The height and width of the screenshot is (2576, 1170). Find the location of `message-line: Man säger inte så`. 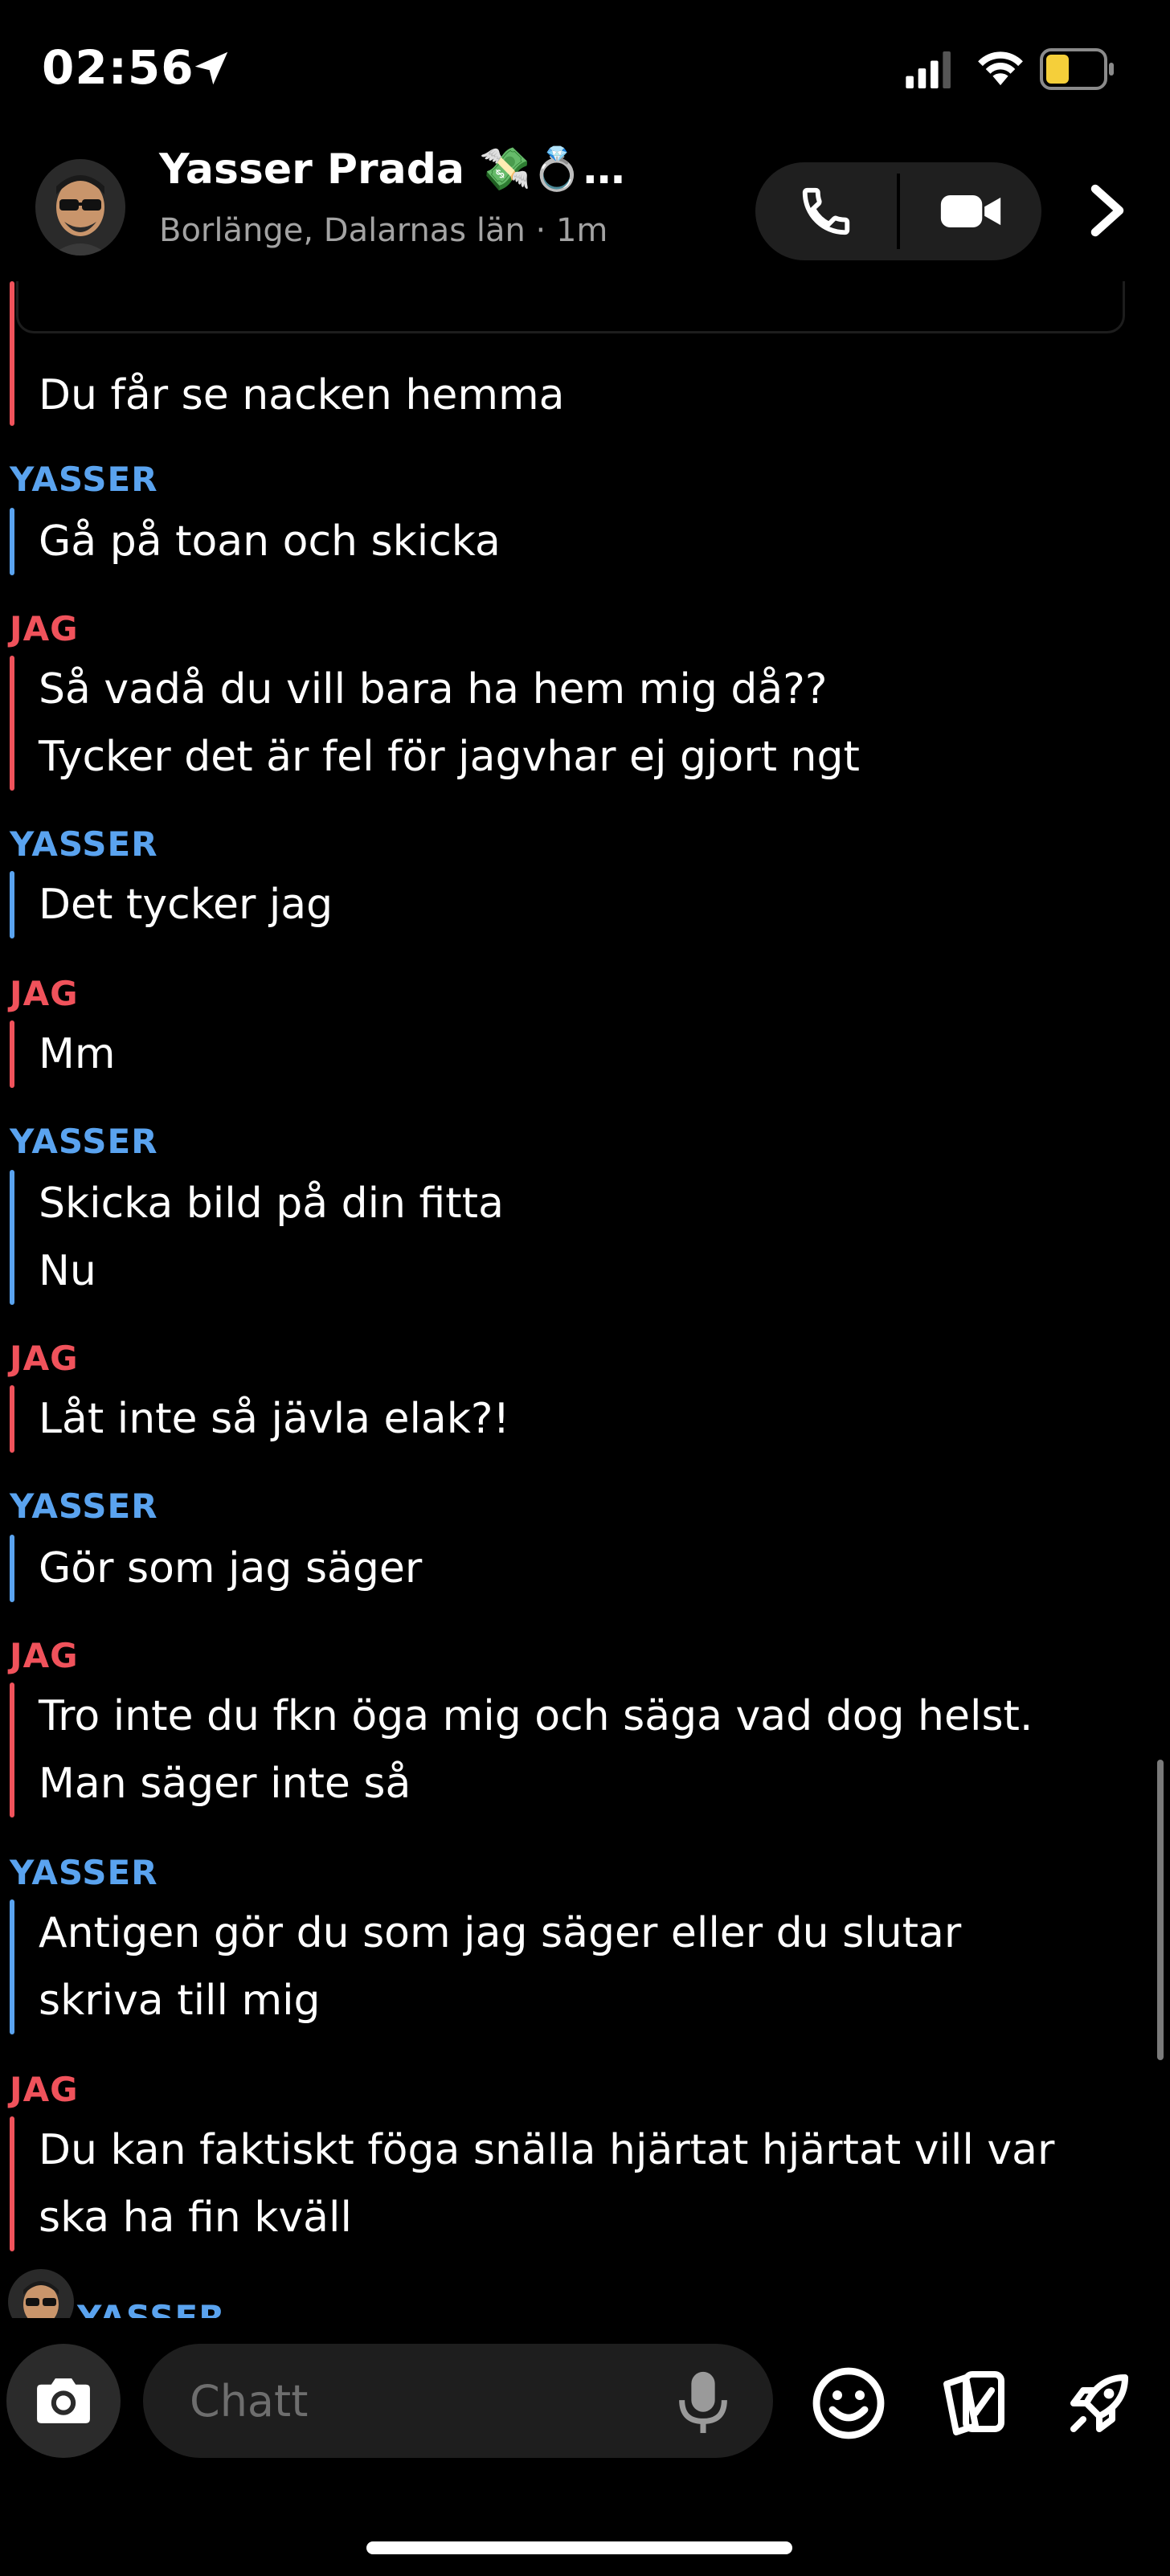

message-line: Man säger inte så is located at coordinates (225, 1784).